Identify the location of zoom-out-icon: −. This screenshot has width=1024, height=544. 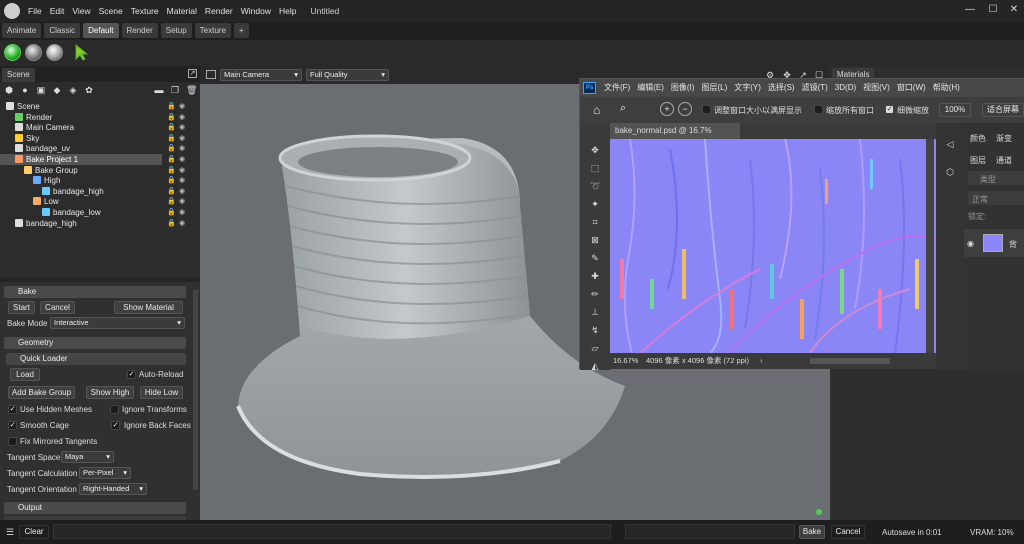
(685, 109).